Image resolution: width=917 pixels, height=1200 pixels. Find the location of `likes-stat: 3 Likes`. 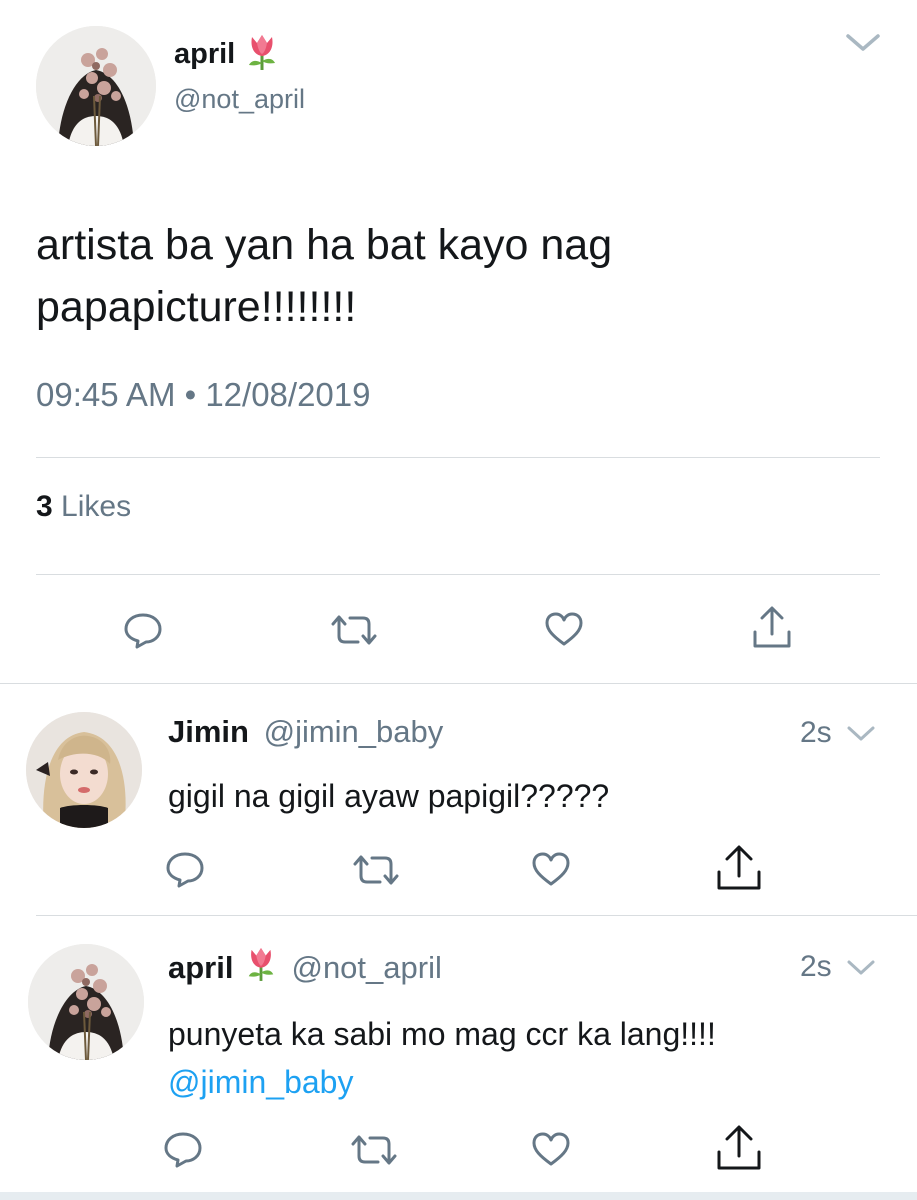

likes-stat: 3 Likes is located at coordinates (83, 507).